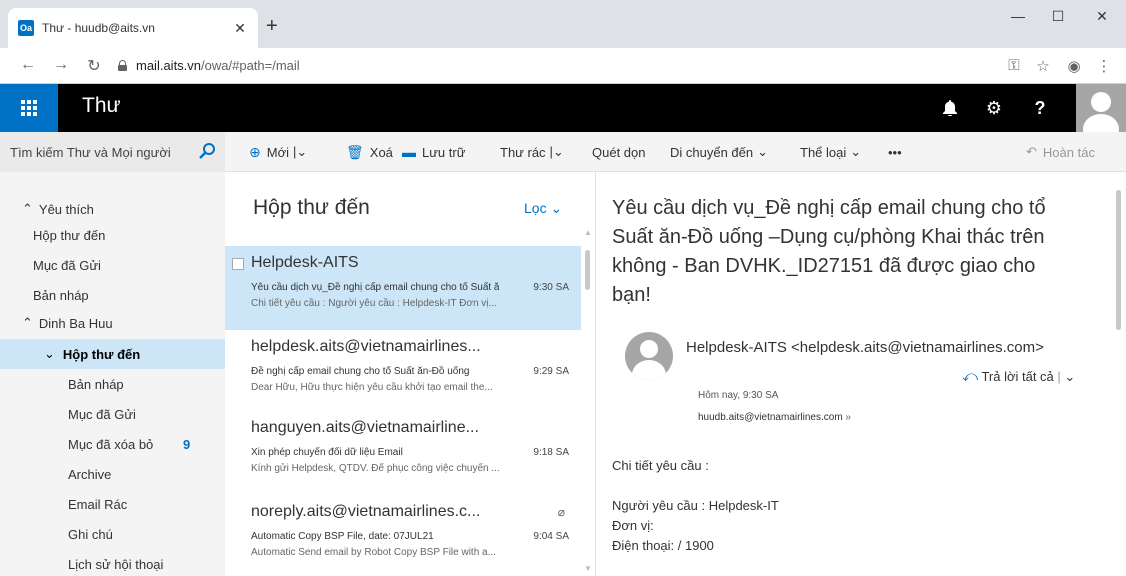  What do you see at coordinates (305, 262) in the screenshot?
I see `message-sender: Helpdesk-AITS` at bounding box center [305, 262].